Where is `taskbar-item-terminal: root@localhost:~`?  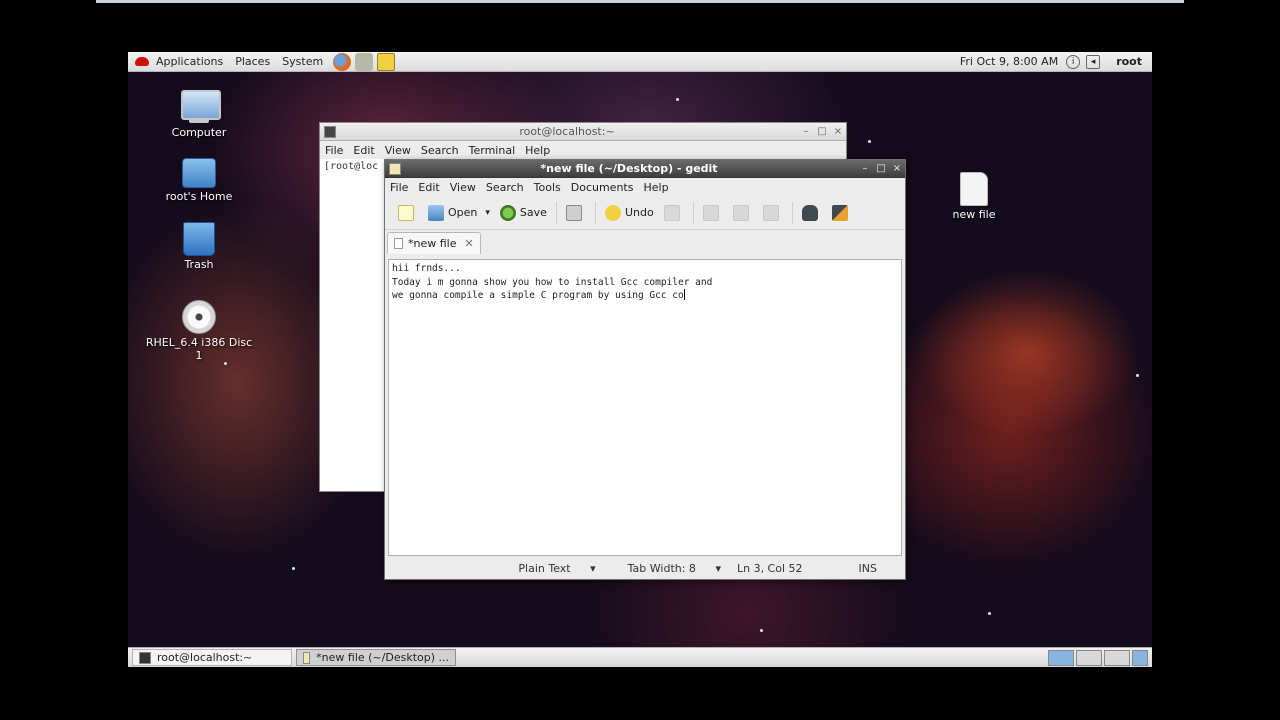
taskbar-item-terminal: root@localhost:~ is located at coordinates (212, 657).